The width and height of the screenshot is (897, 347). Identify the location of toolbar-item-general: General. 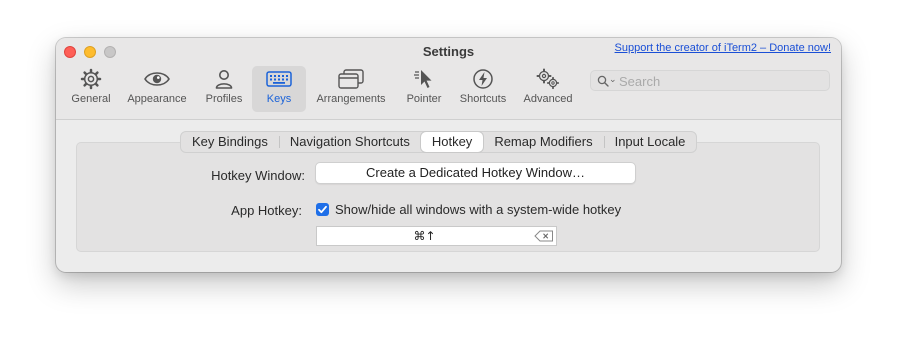
(91, 89).